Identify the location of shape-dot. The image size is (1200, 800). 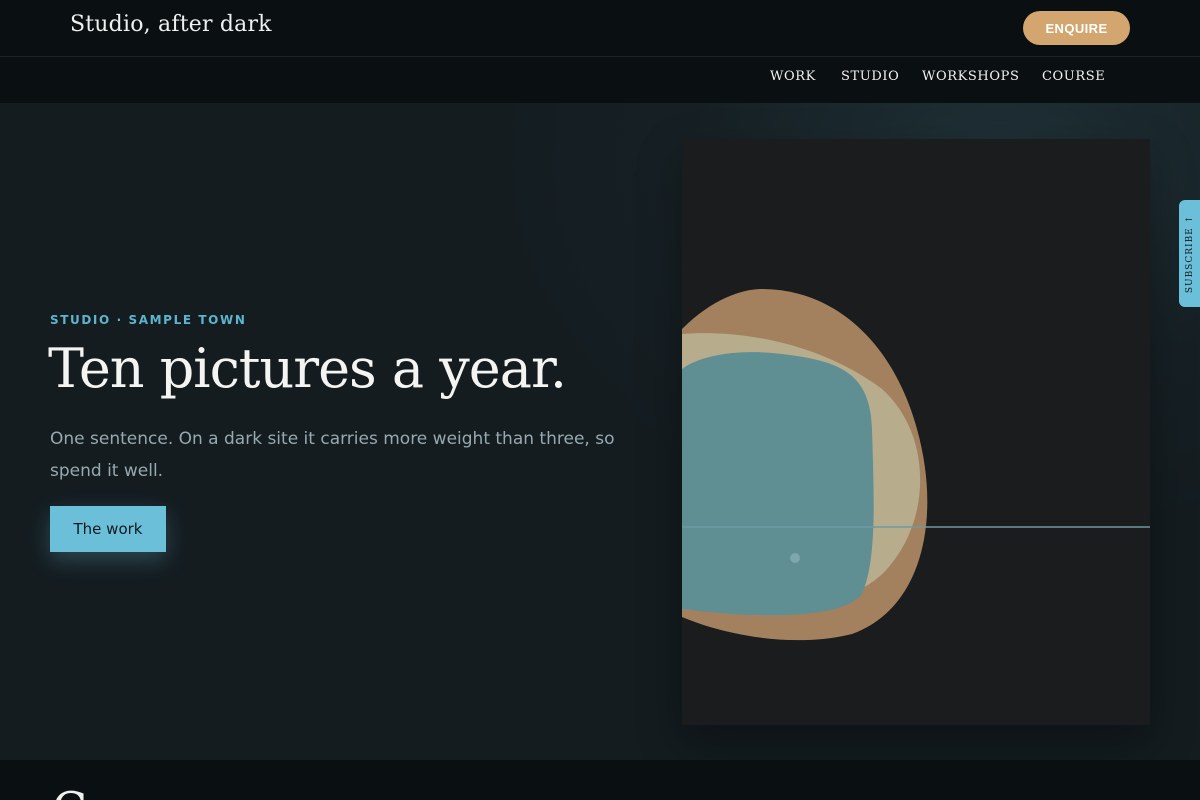
(795, 558).